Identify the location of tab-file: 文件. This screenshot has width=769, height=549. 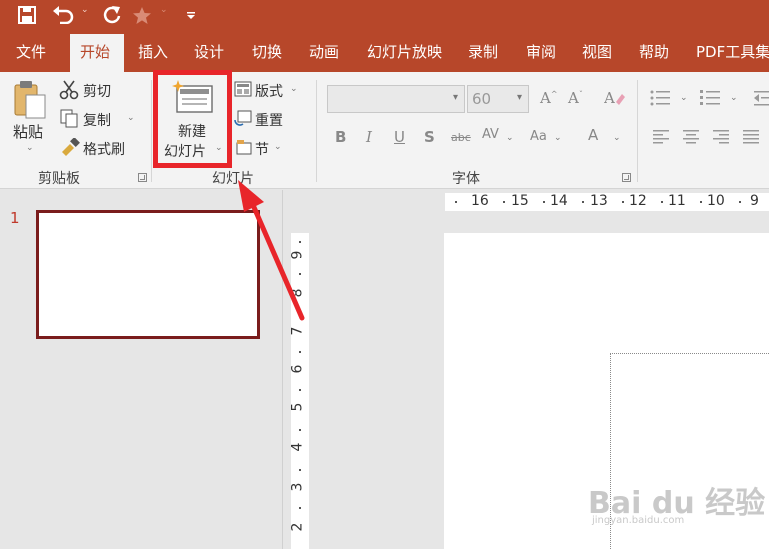
(31, 53).